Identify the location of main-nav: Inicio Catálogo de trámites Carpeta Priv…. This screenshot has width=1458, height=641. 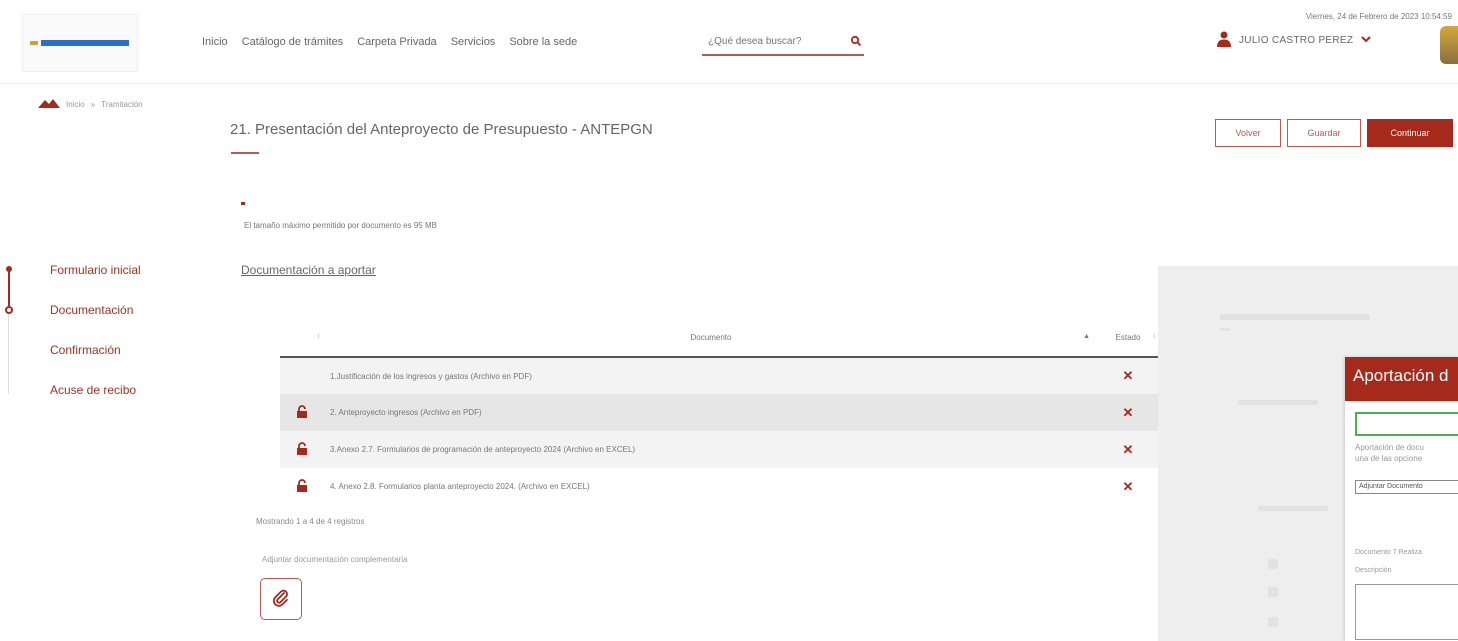
(396, 42).